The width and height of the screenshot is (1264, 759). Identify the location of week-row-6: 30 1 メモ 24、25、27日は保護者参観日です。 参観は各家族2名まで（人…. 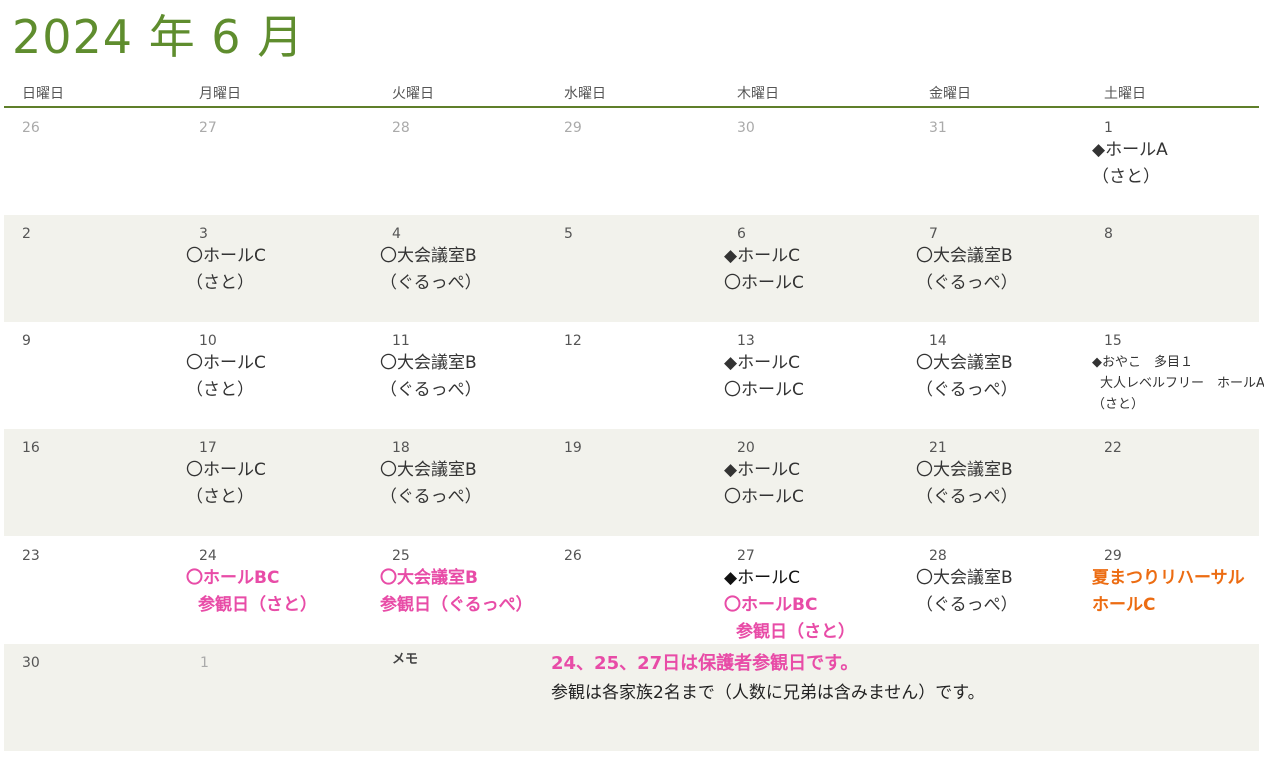
(631, 697).